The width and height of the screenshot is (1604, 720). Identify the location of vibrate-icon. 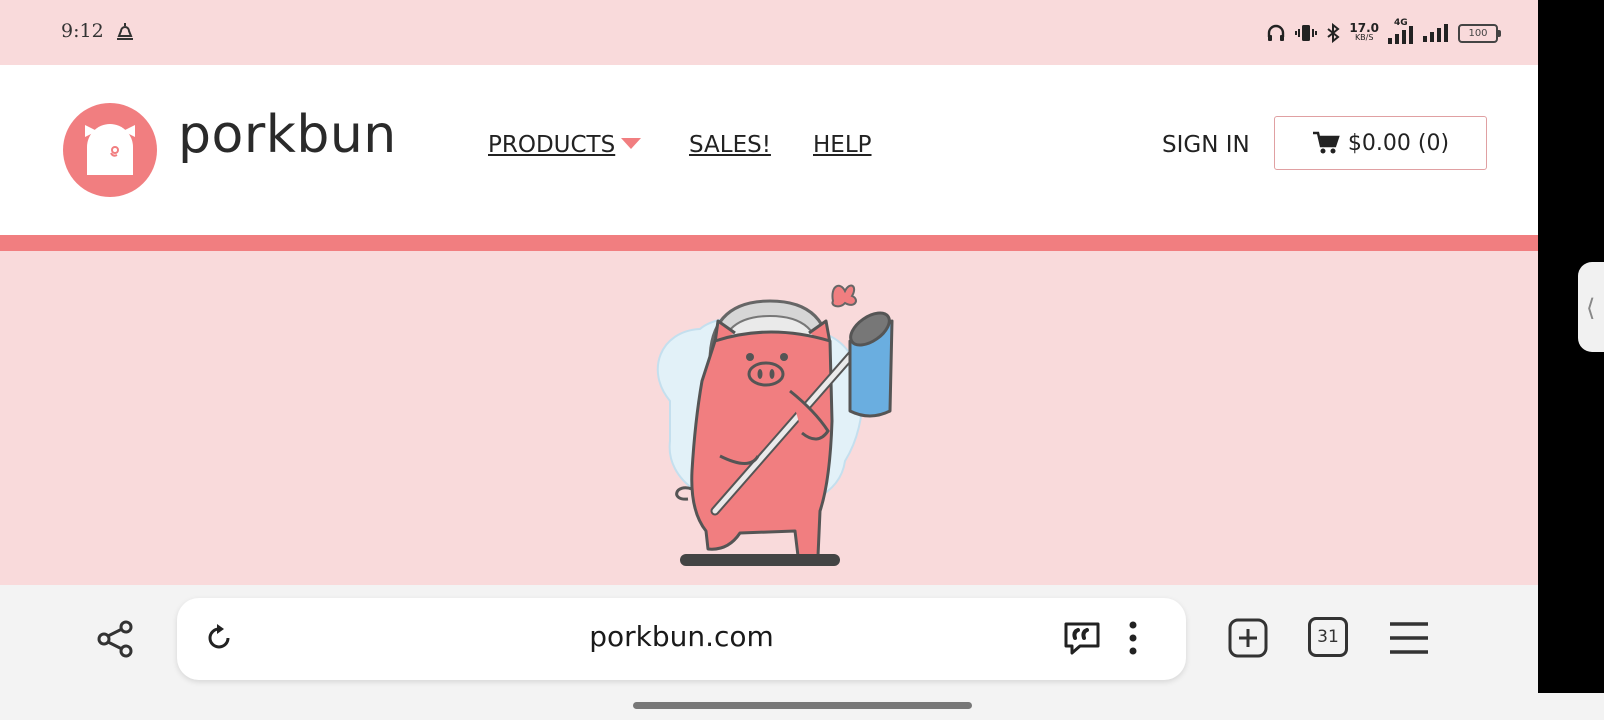
(1306, 33).